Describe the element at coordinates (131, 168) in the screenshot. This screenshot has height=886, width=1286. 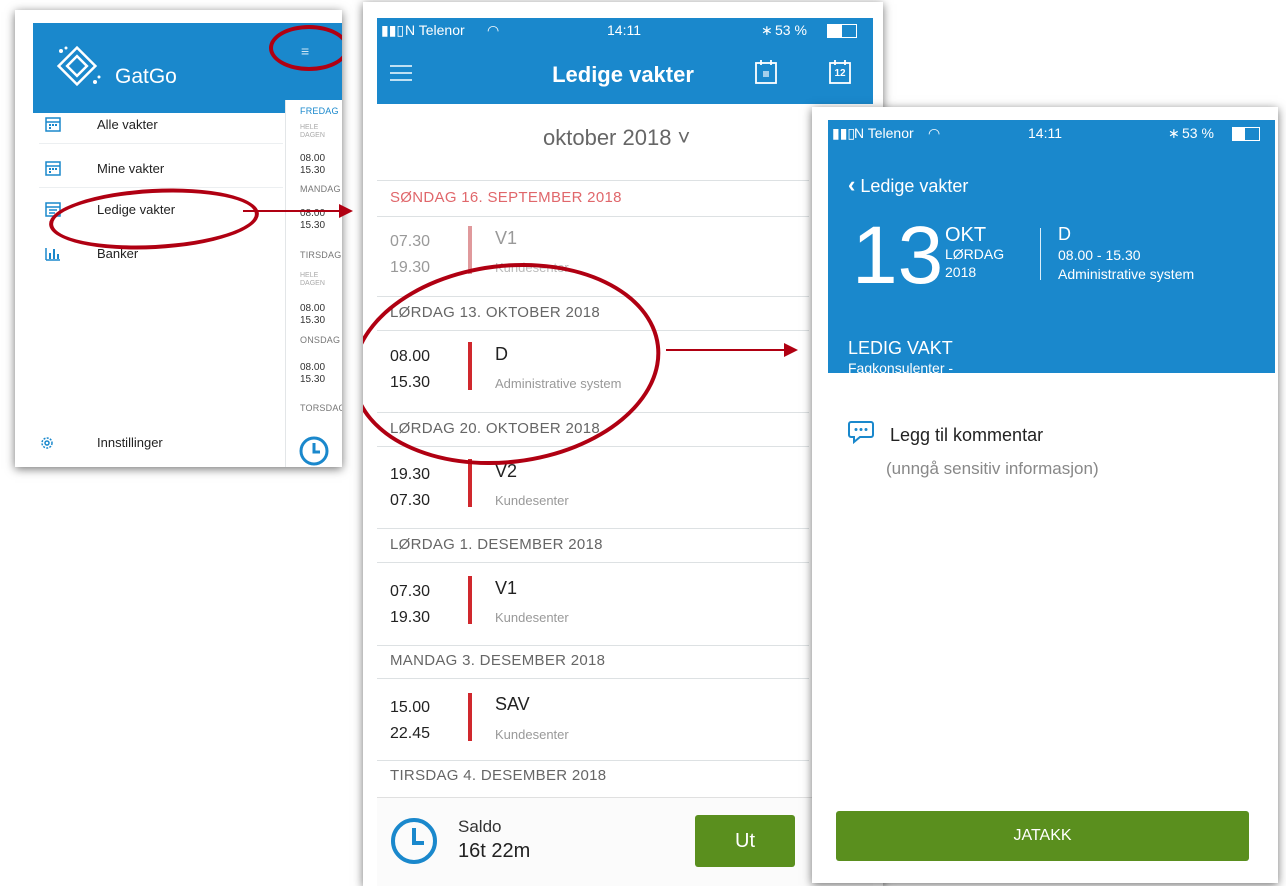
I see `sidebar-item-label: Mine vakter` at that location.